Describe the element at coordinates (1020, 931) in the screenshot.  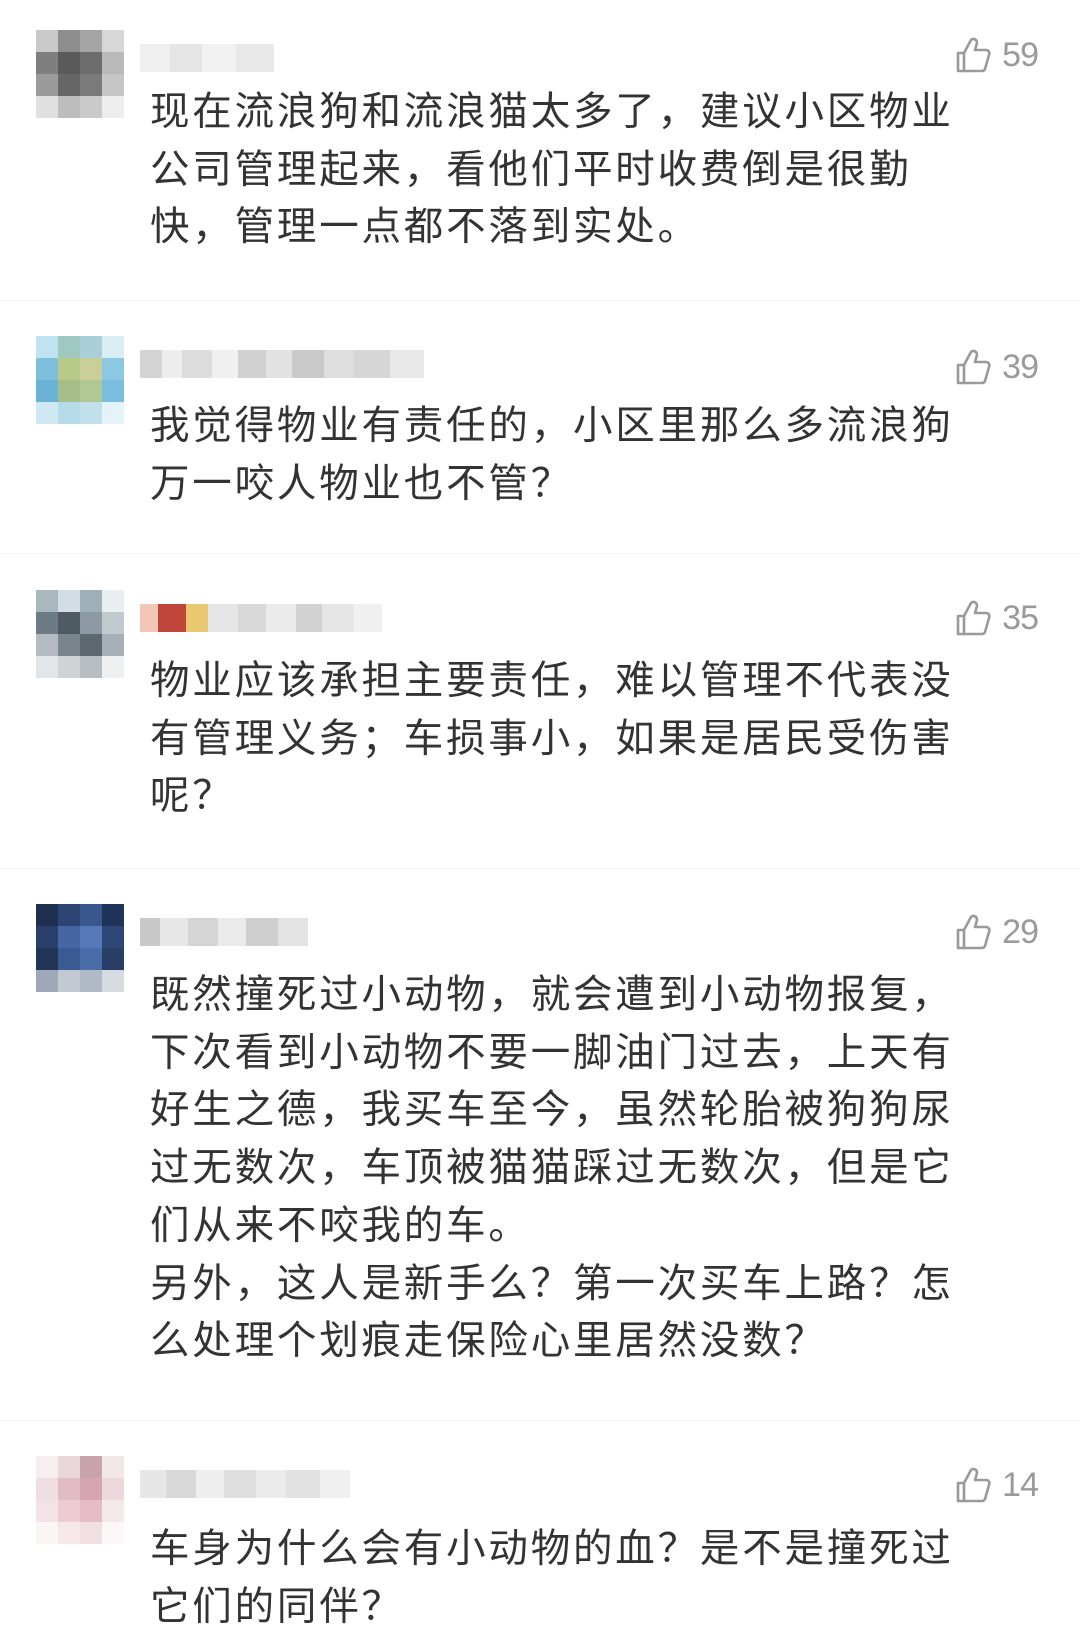
I see `like-count: 29` at that location.